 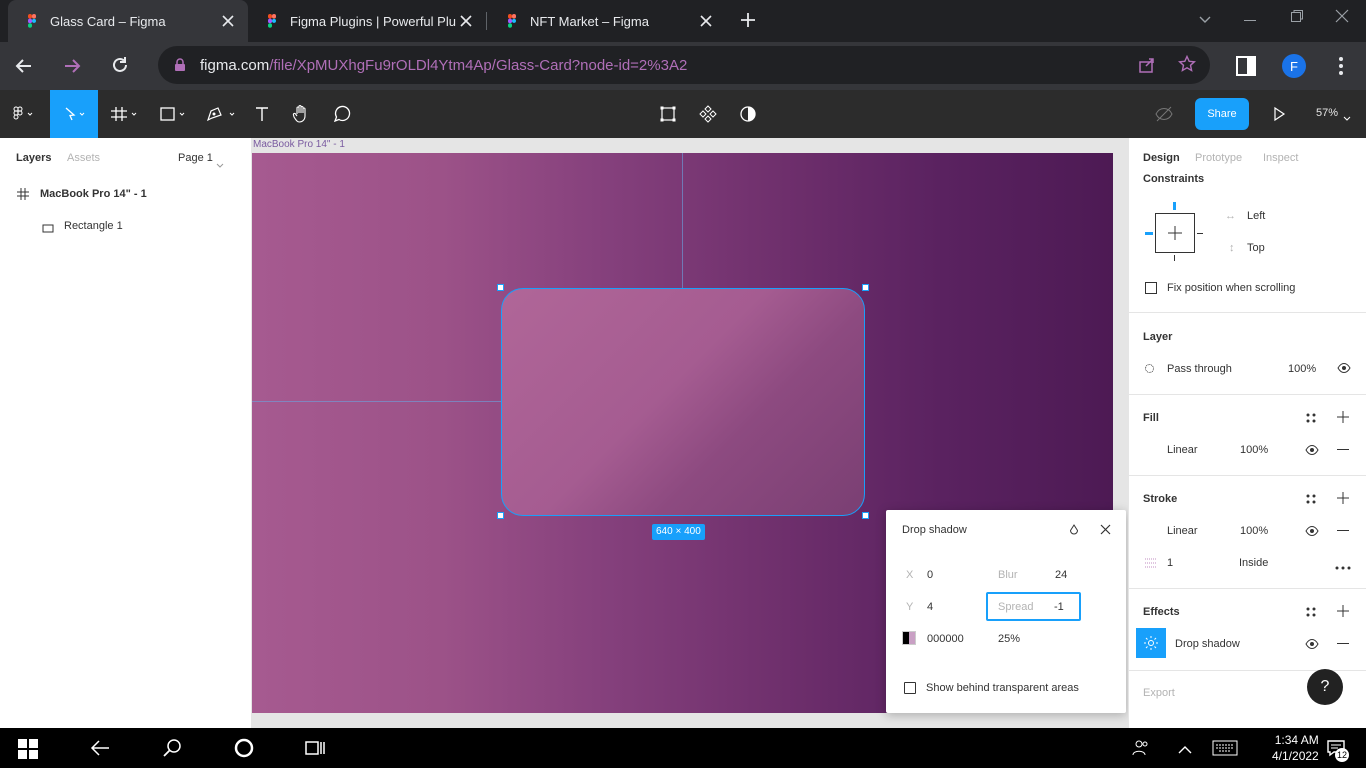 What do you see at coordinates (1343, 567) in the screenshot?
I see `more-options-icon` at bounding box center [1343, 567].